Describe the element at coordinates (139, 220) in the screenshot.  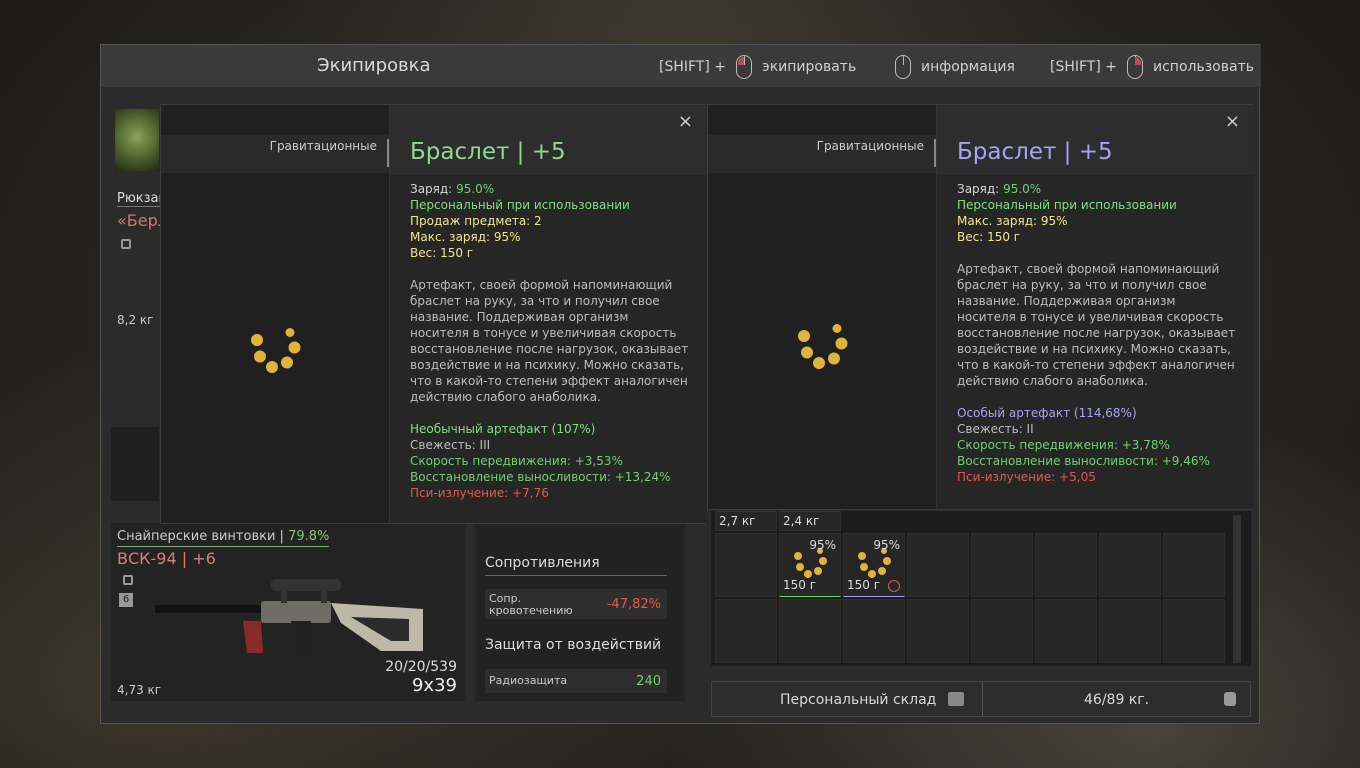
I see `backpack-name: «Берлога»` at that location.